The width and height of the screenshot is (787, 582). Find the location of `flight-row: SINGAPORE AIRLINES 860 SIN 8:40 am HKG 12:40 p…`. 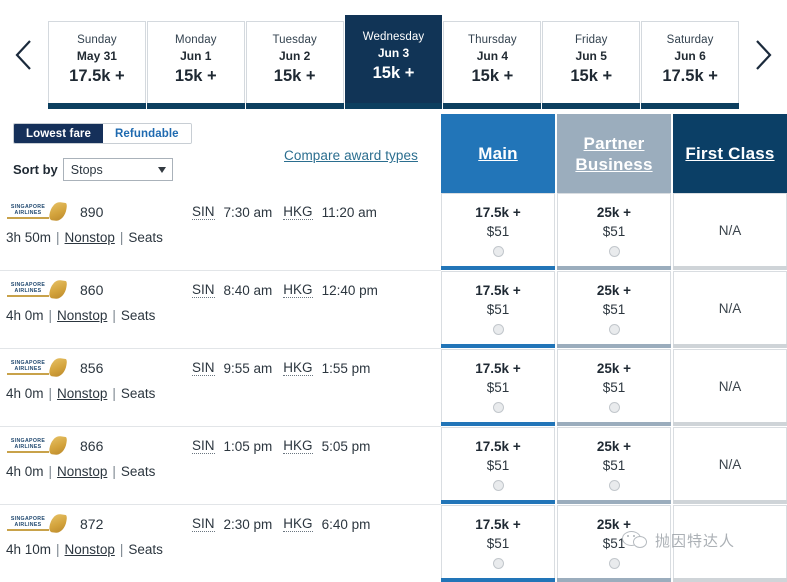

flight-row: SINGAPORE AIRLINES 860 SIN 8:40 am HKG 12:40 p… is located at coordinates (220, 310).